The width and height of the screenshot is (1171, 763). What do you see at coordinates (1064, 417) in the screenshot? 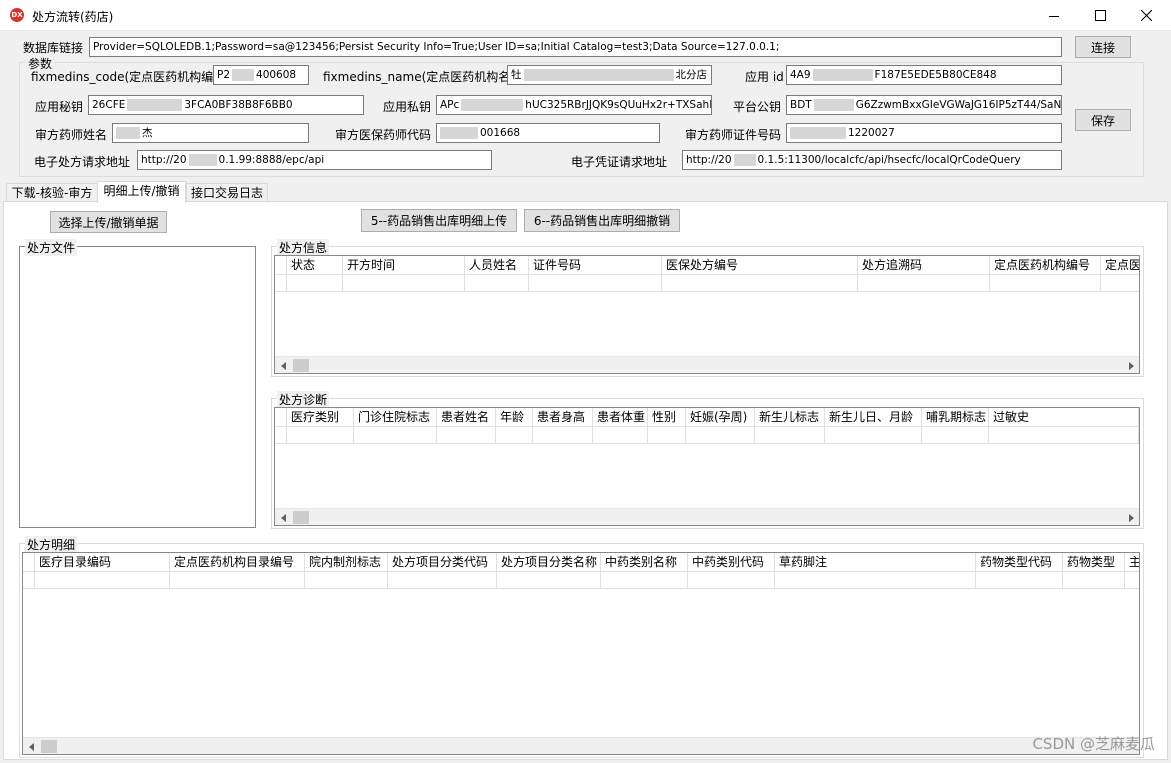
I see `rx-diag-col-header: 过敏史` at bounding box center [1064, 417].